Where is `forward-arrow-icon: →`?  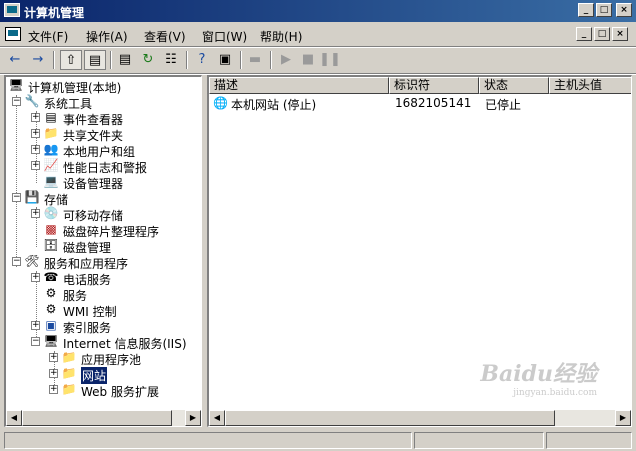 forward-arrow-icon: → is located at coordinates (38, 60).